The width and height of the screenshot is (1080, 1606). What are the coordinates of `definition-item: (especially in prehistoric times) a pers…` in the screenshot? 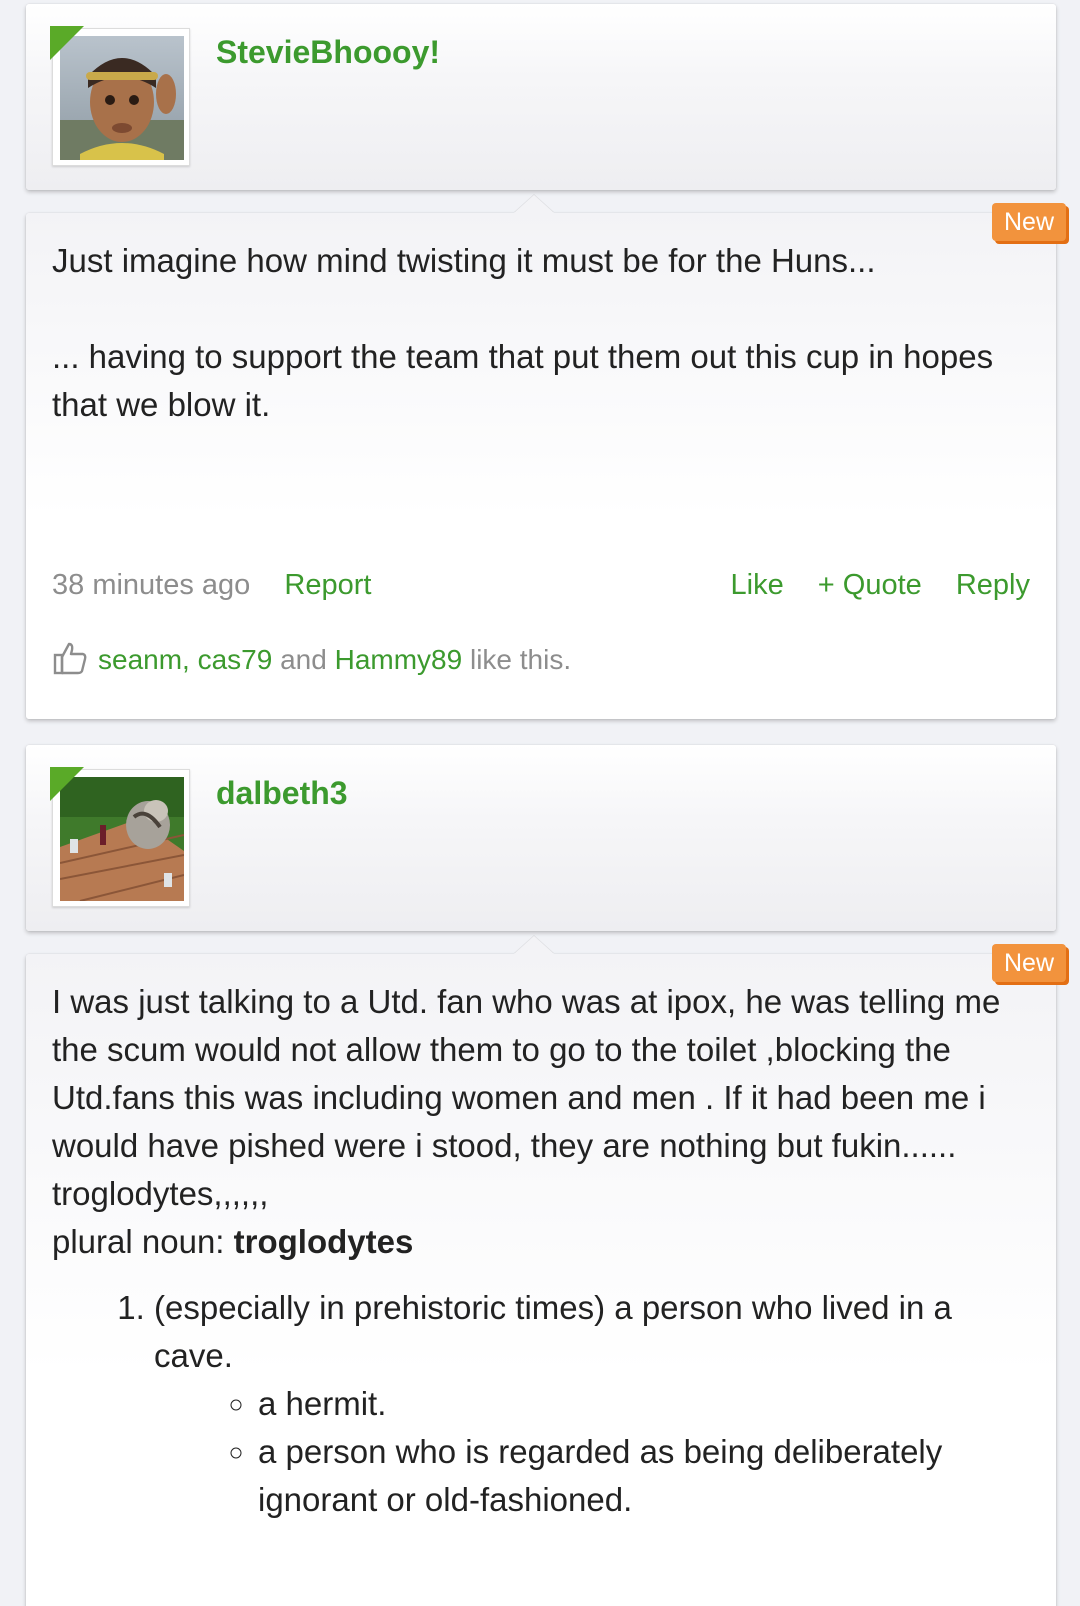 It's located at (592, 1404).